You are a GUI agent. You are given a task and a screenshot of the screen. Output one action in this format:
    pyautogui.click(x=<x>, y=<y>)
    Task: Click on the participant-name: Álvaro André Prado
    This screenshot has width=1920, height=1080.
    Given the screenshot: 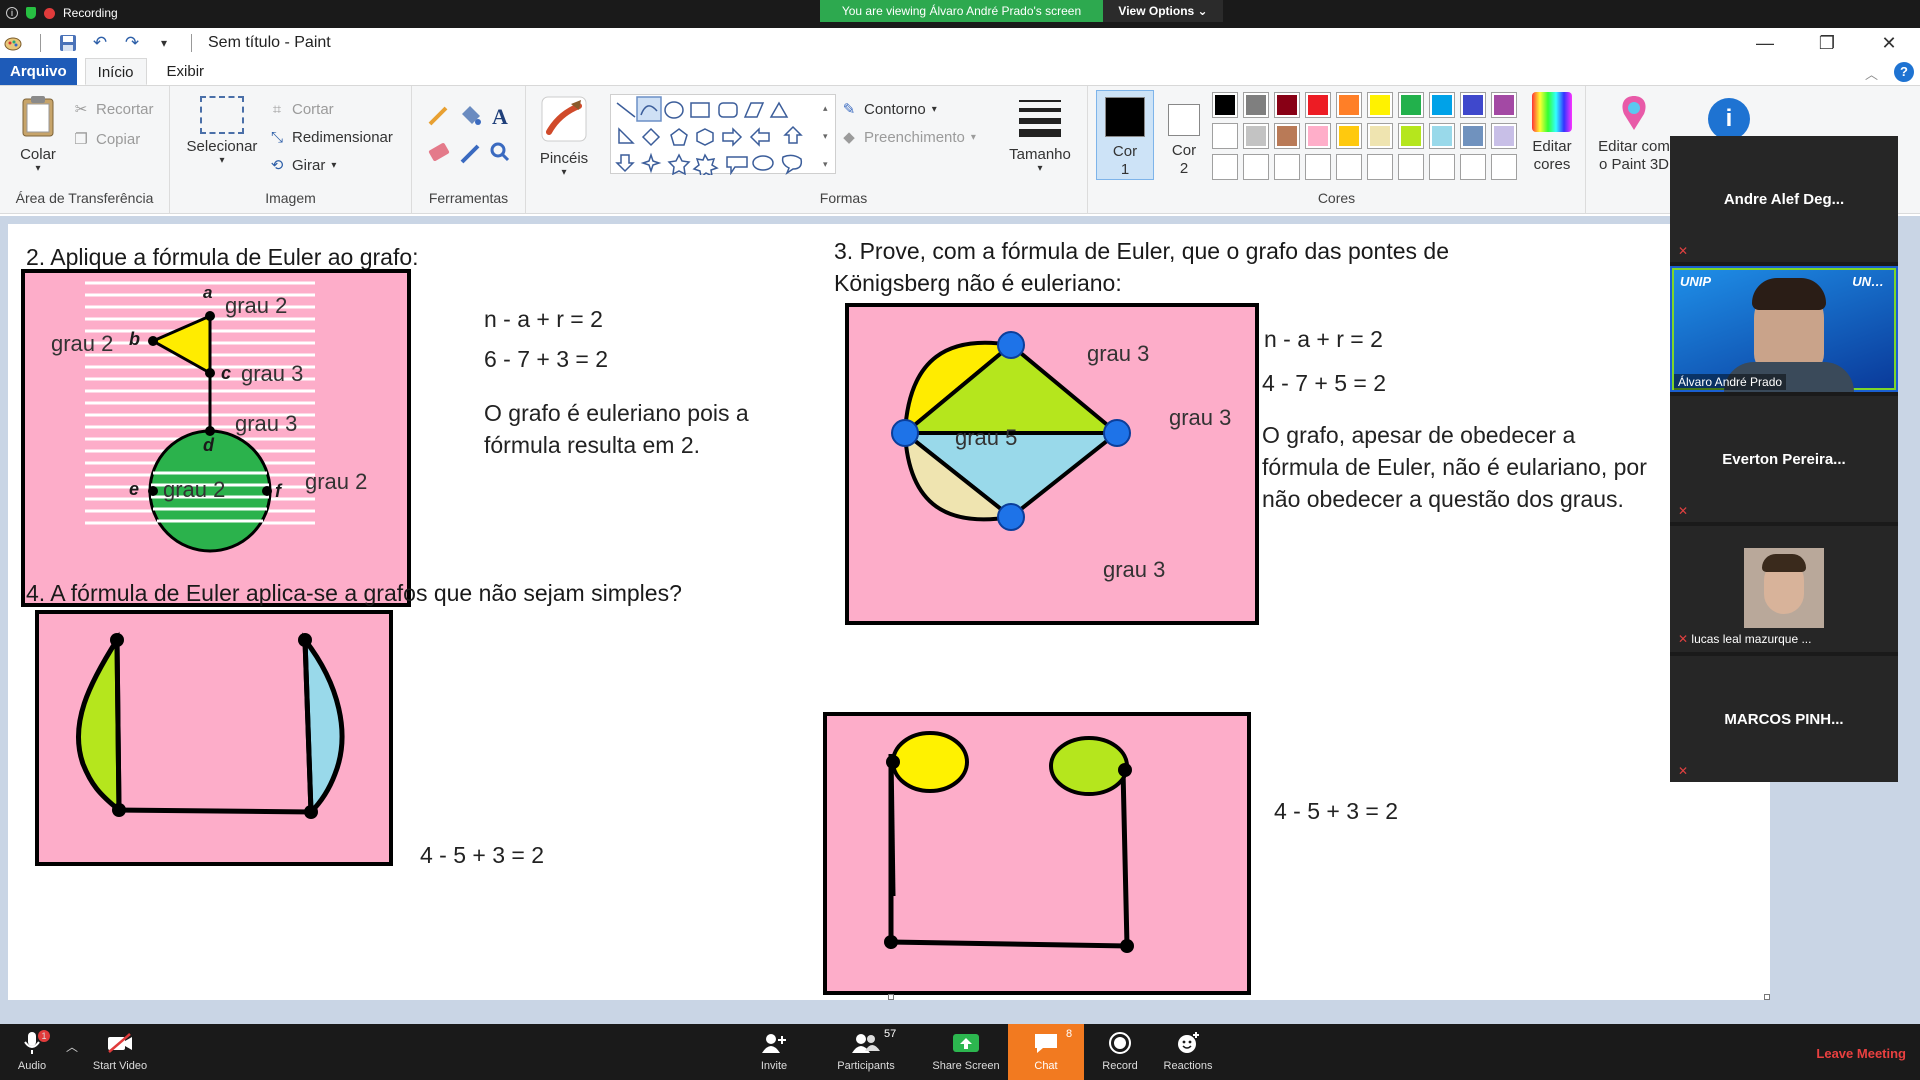 What is the action you would take?
    pyautogui.click(x=1730, y=382)
    